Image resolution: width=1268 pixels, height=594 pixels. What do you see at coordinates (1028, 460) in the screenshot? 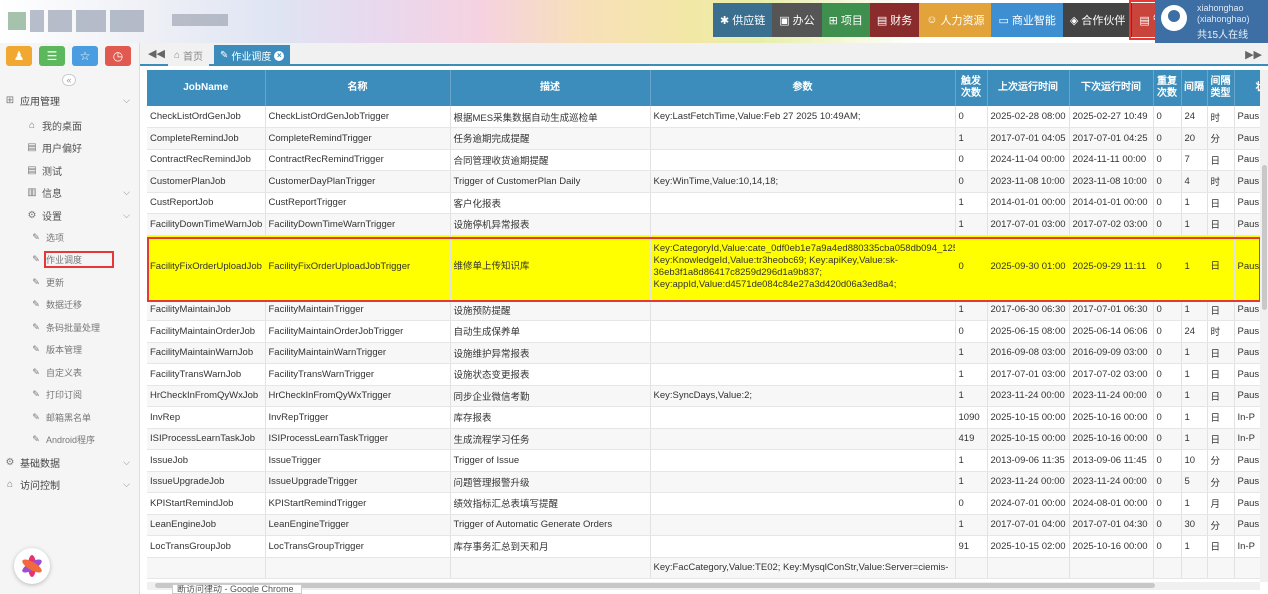
I see `cell-last: 2013-09-06 11:35` at bounding box center [1028, 460].